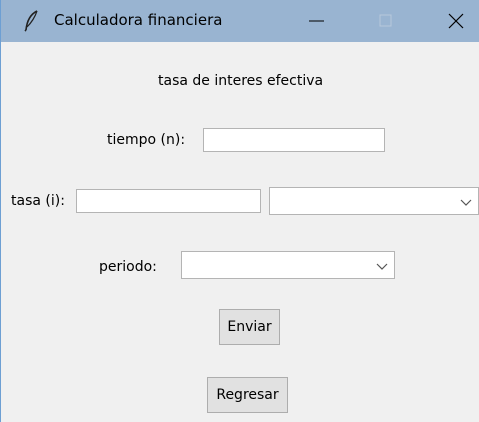  Describe the element at coordinates (385, 20) in the screenshot. I see `maximize-icon` at that location.